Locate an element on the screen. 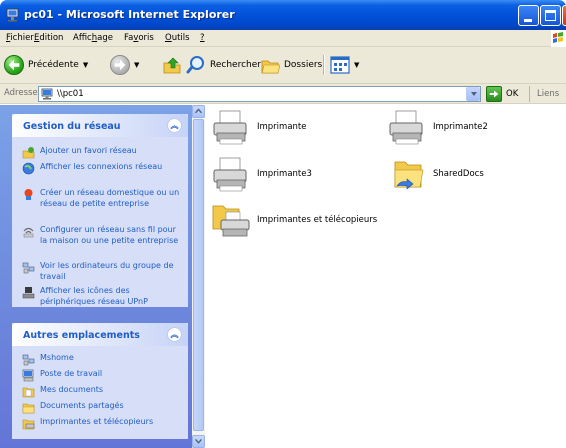 Image resolution: width=566 pixels, height=448 pixels. chevron-down-icon is located at coordinates (198, 441).